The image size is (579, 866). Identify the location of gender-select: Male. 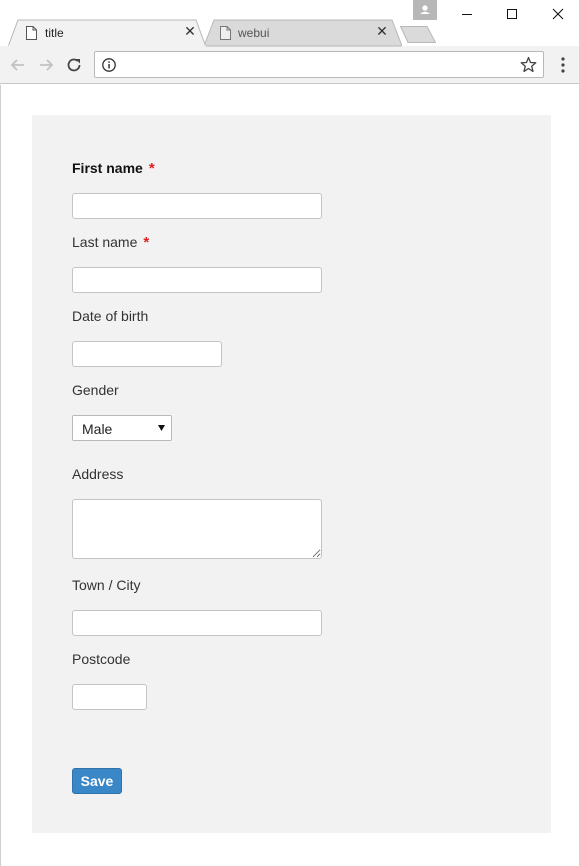
(122, 428).